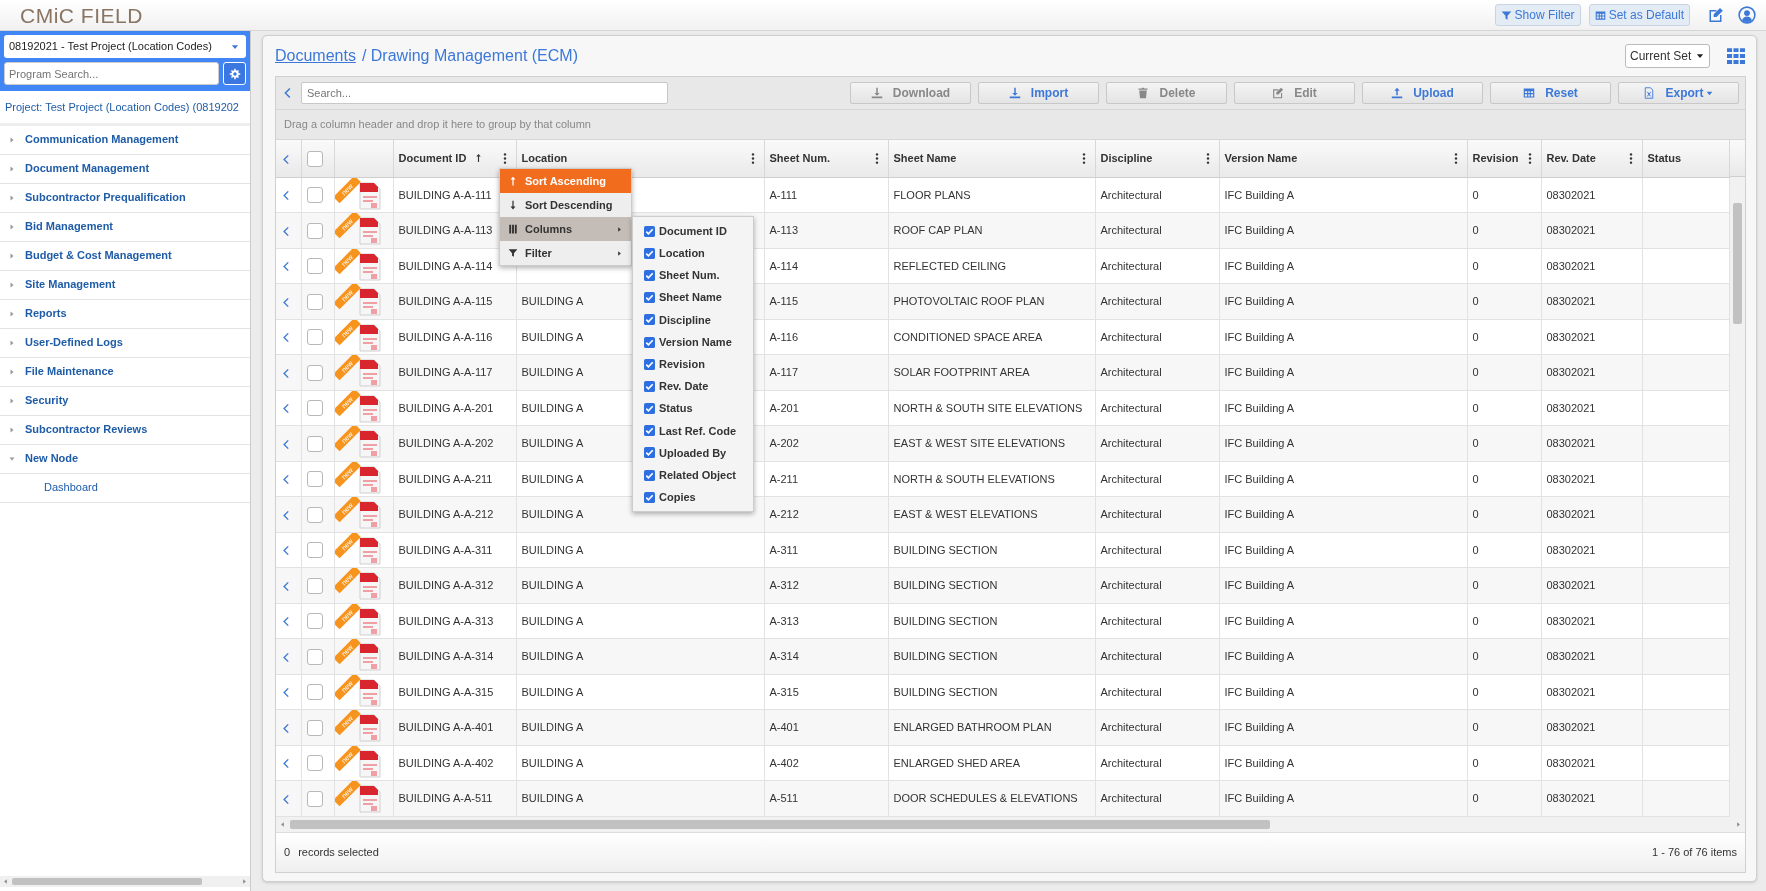 Image resolution: width=1766 pixels, height=891 pixels. What do you see at coordinates (1143, 93) in the screenshot?
I see `trash-icon` at bounding box center [1143, 93].